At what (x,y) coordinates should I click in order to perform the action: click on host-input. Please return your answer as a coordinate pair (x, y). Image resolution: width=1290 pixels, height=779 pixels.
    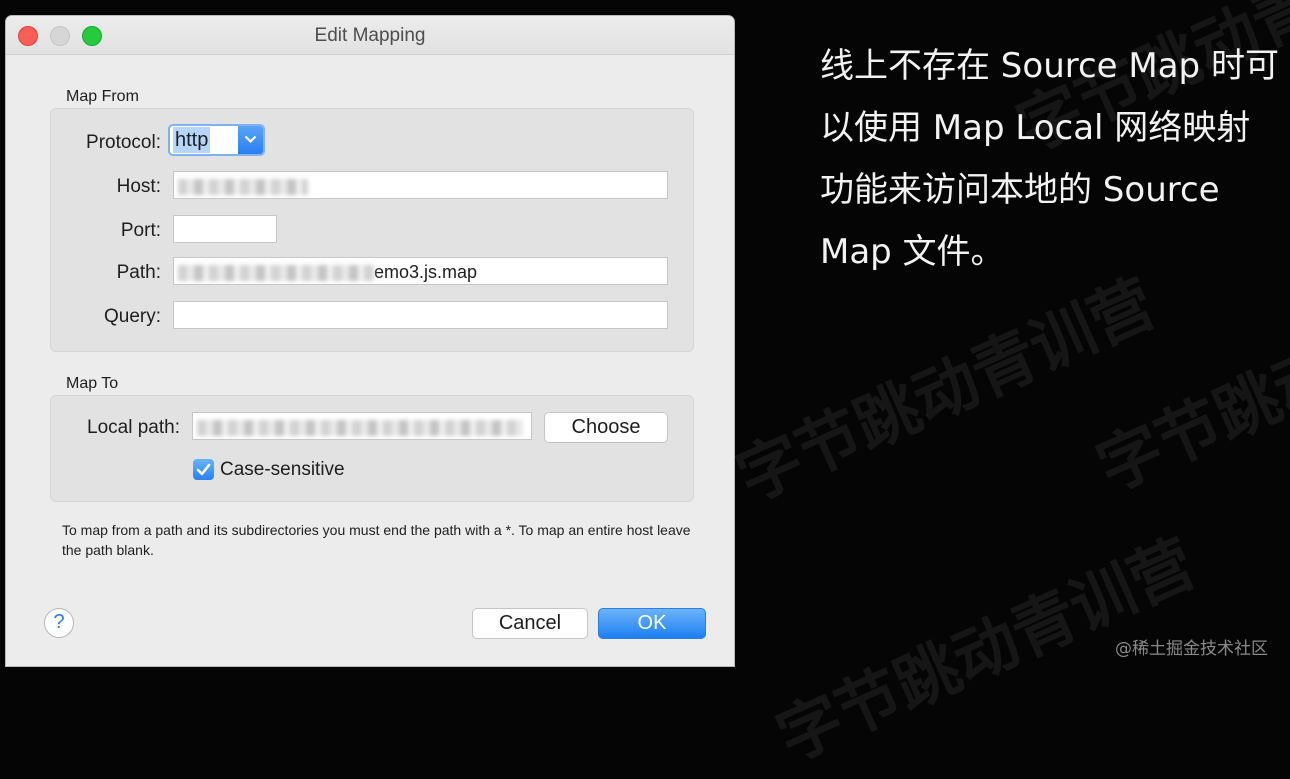
    Looking at the image, I should click on (420, 185).